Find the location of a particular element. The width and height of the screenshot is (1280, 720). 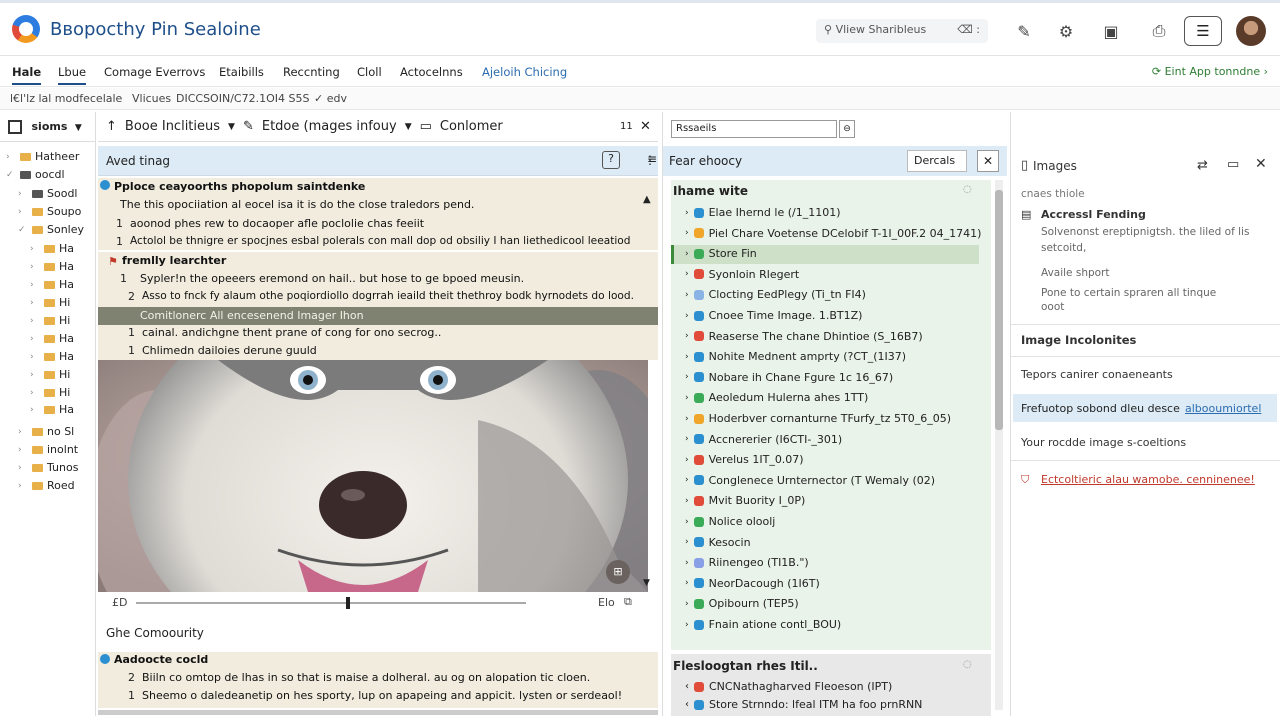

list-item: › Cnoee Time Image. 1.BT1Z) is located at coordinates (773, 315).